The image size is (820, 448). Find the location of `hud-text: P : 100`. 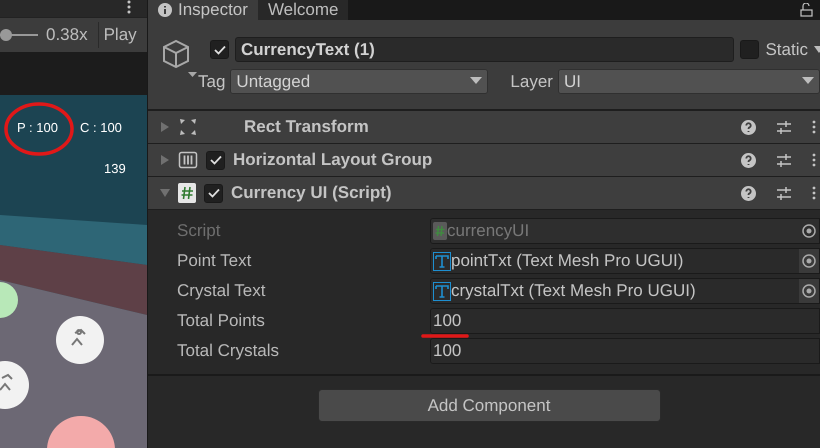

hud-text: P : 100 is located at coordinates (37, 128).